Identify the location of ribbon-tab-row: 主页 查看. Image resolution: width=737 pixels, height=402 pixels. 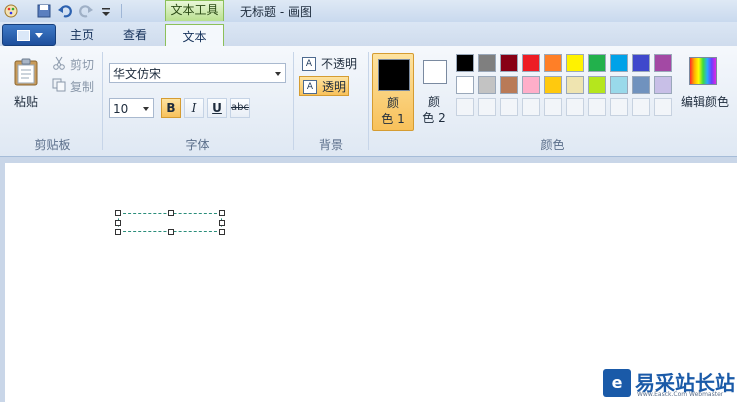
(368, 34).